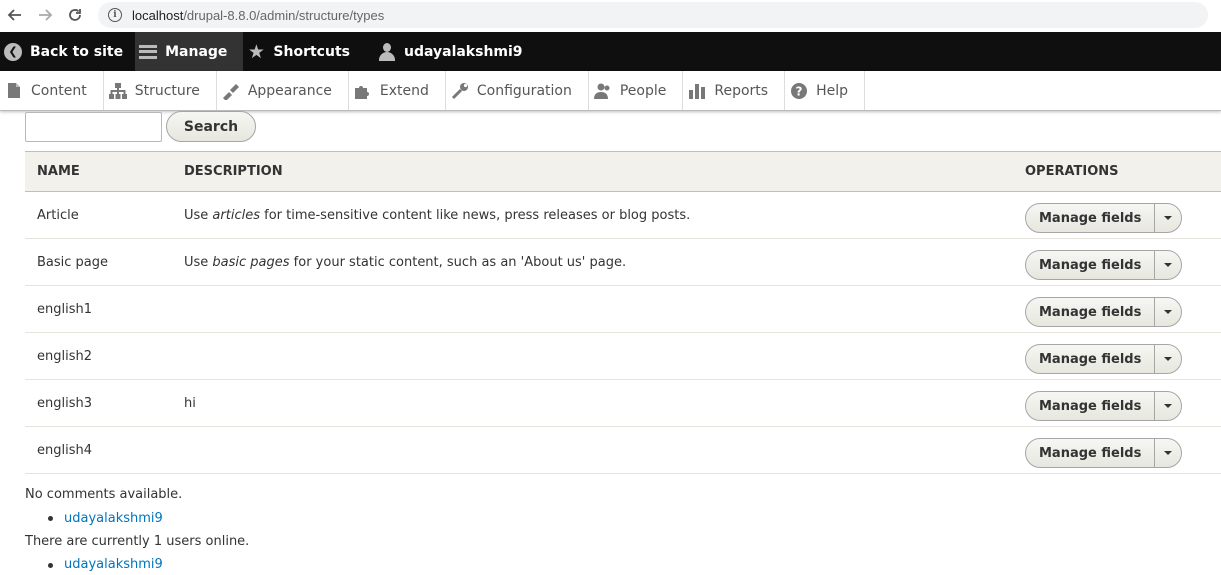 This screenshot has height=575, width=1221. I want to click on tray-item-structure: Structure, so click(160, 90).